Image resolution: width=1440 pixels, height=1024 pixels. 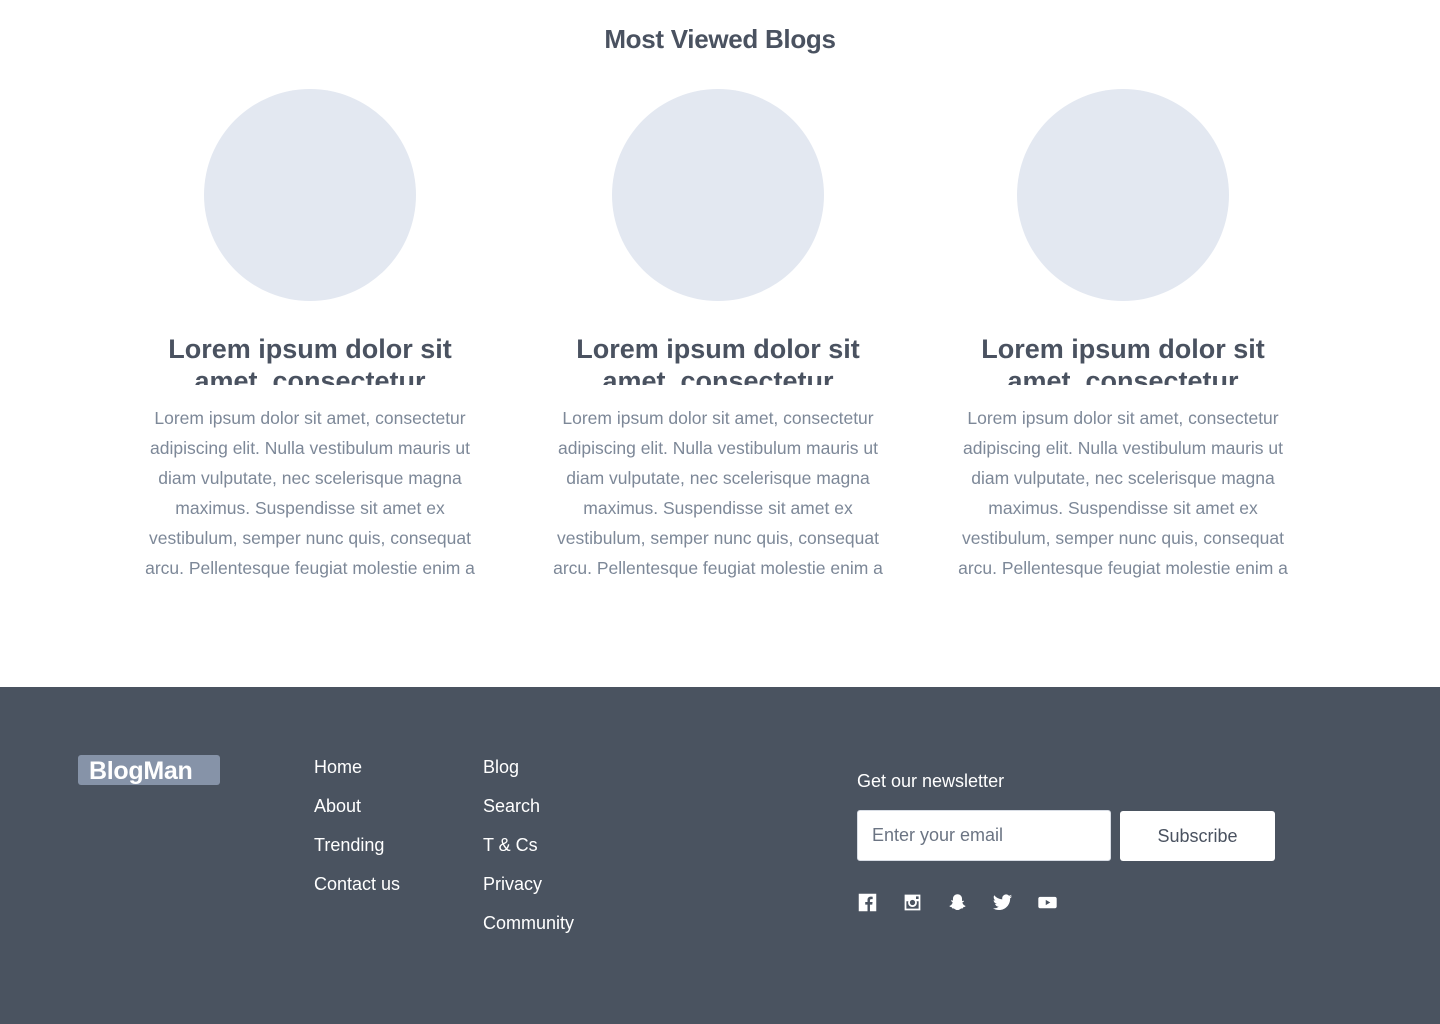 I want to click on instagram-icon, so click(x=912, y=902).